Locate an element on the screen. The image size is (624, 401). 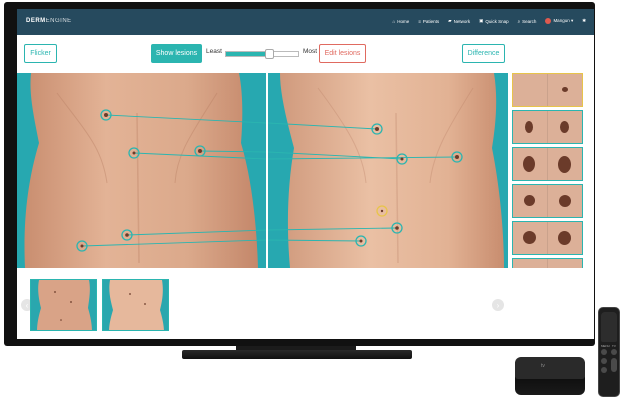
gear-icon: ✱ is located at coordinates (584, 20).